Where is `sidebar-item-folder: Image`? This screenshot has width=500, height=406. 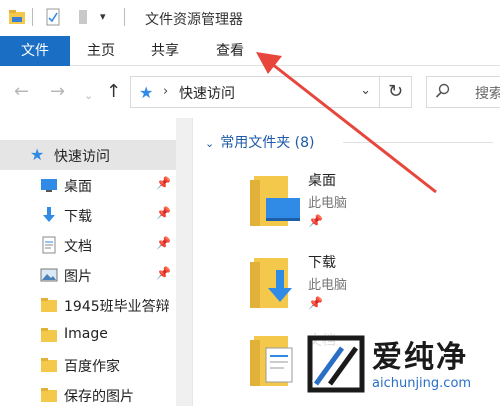
sidebar-item-folder: Image is located at coordinates (88, 335).